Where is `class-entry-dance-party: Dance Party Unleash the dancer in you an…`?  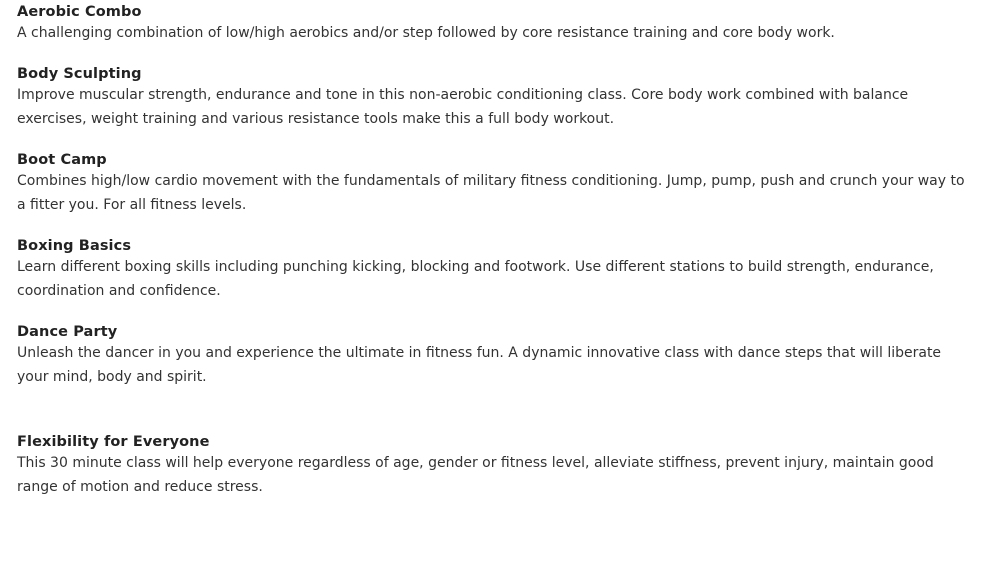
class-entry-dance-party: Dance Party Unleash the dancer in you an… is located at coordinates (496, 356).